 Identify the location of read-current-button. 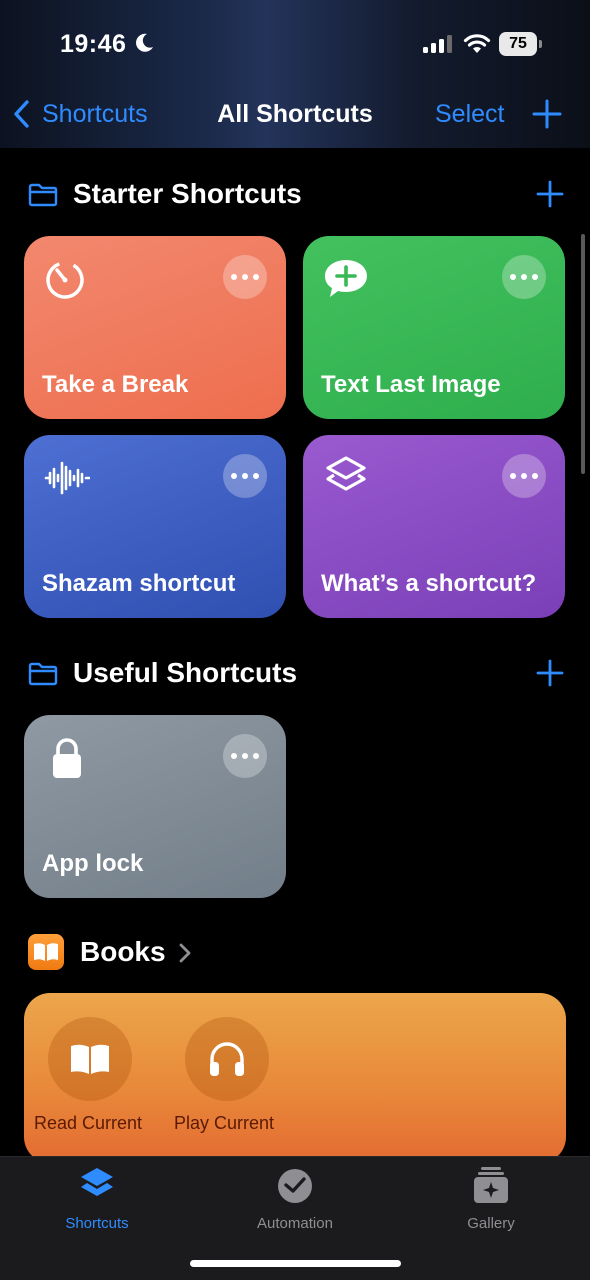
(90, 1059).